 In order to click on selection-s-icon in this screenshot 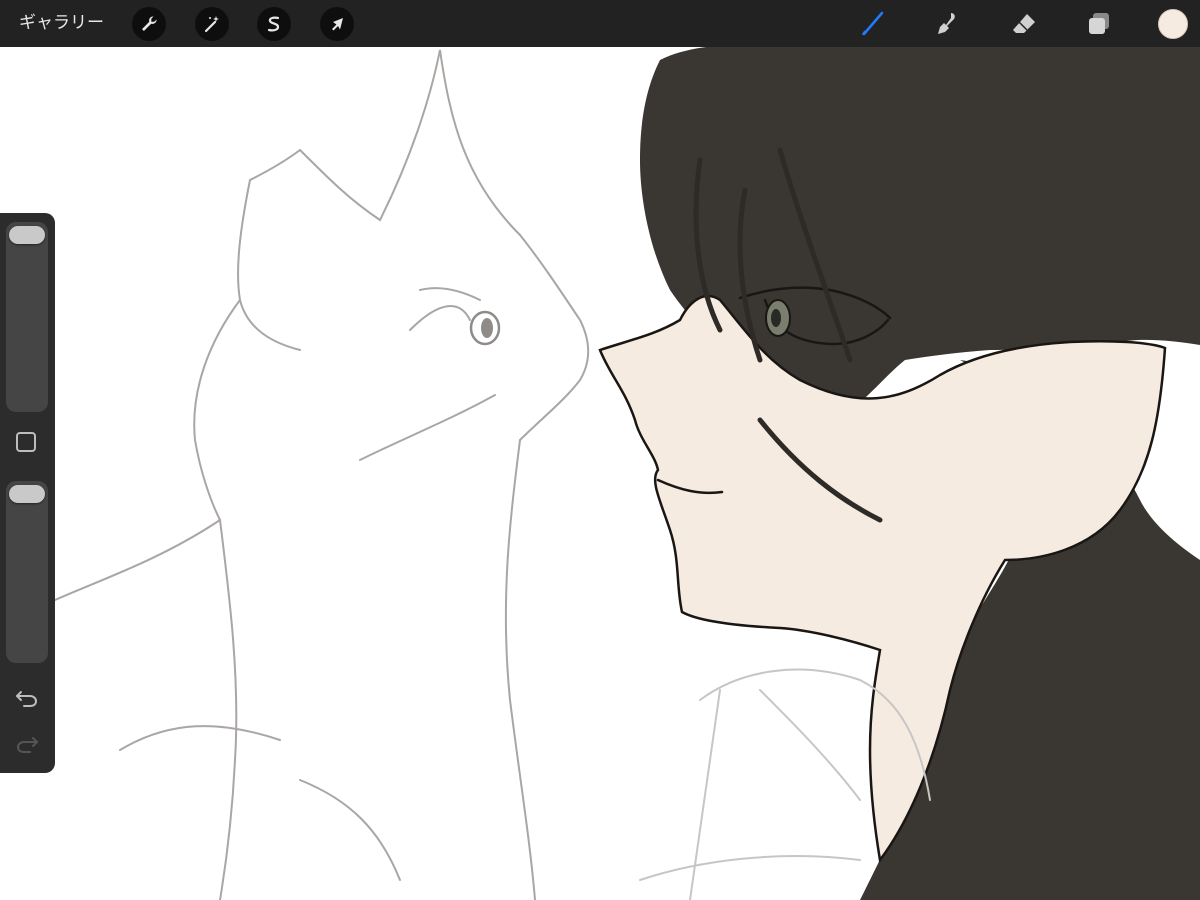, I will do `click(273, 24)`.